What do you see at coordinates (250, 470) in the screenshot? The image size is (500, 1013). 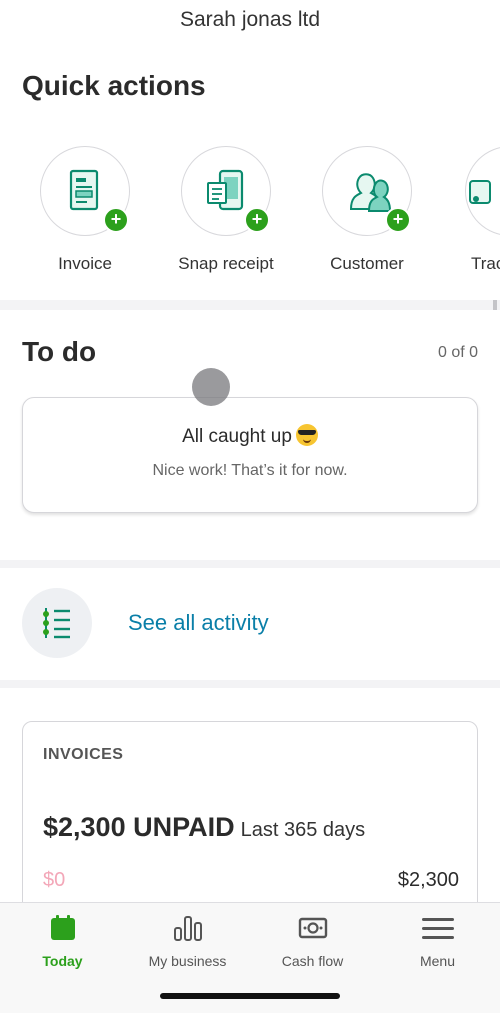 I see `todo-card-subtitle: Nice work! That’s it for now.` at bounding box center [250, 470].